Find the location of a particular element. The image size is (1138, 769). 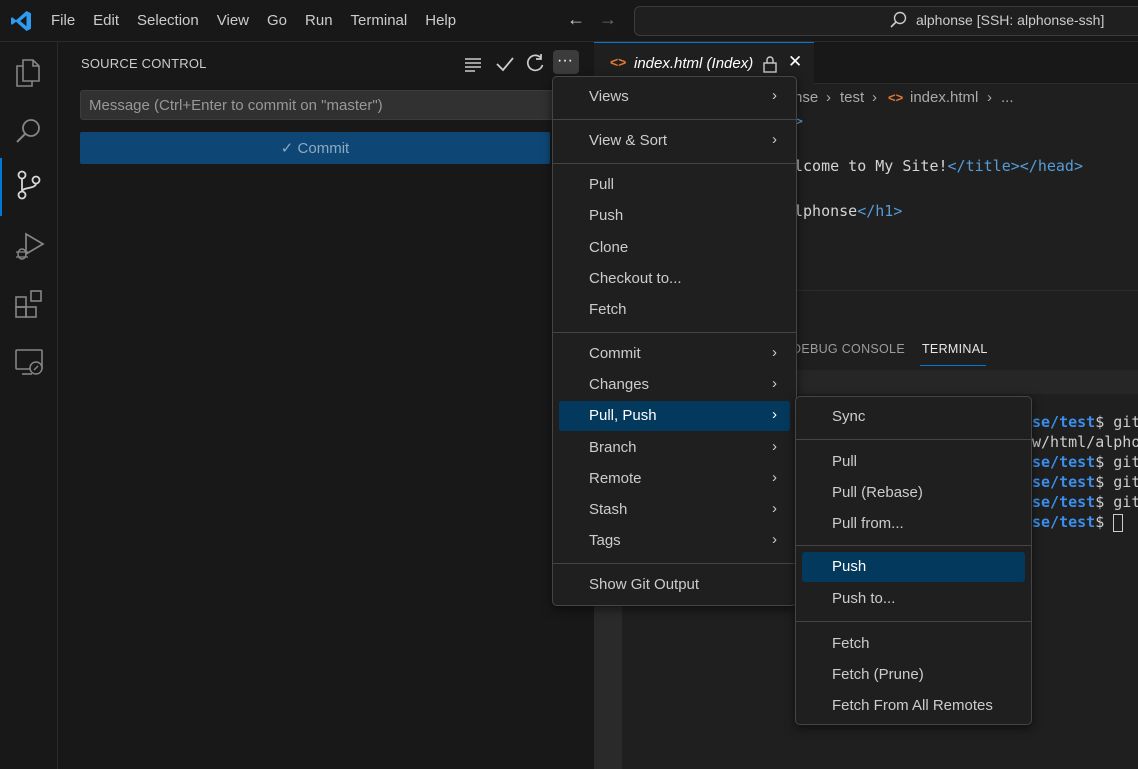

menu-view: View is located at coordinates (233, 20).